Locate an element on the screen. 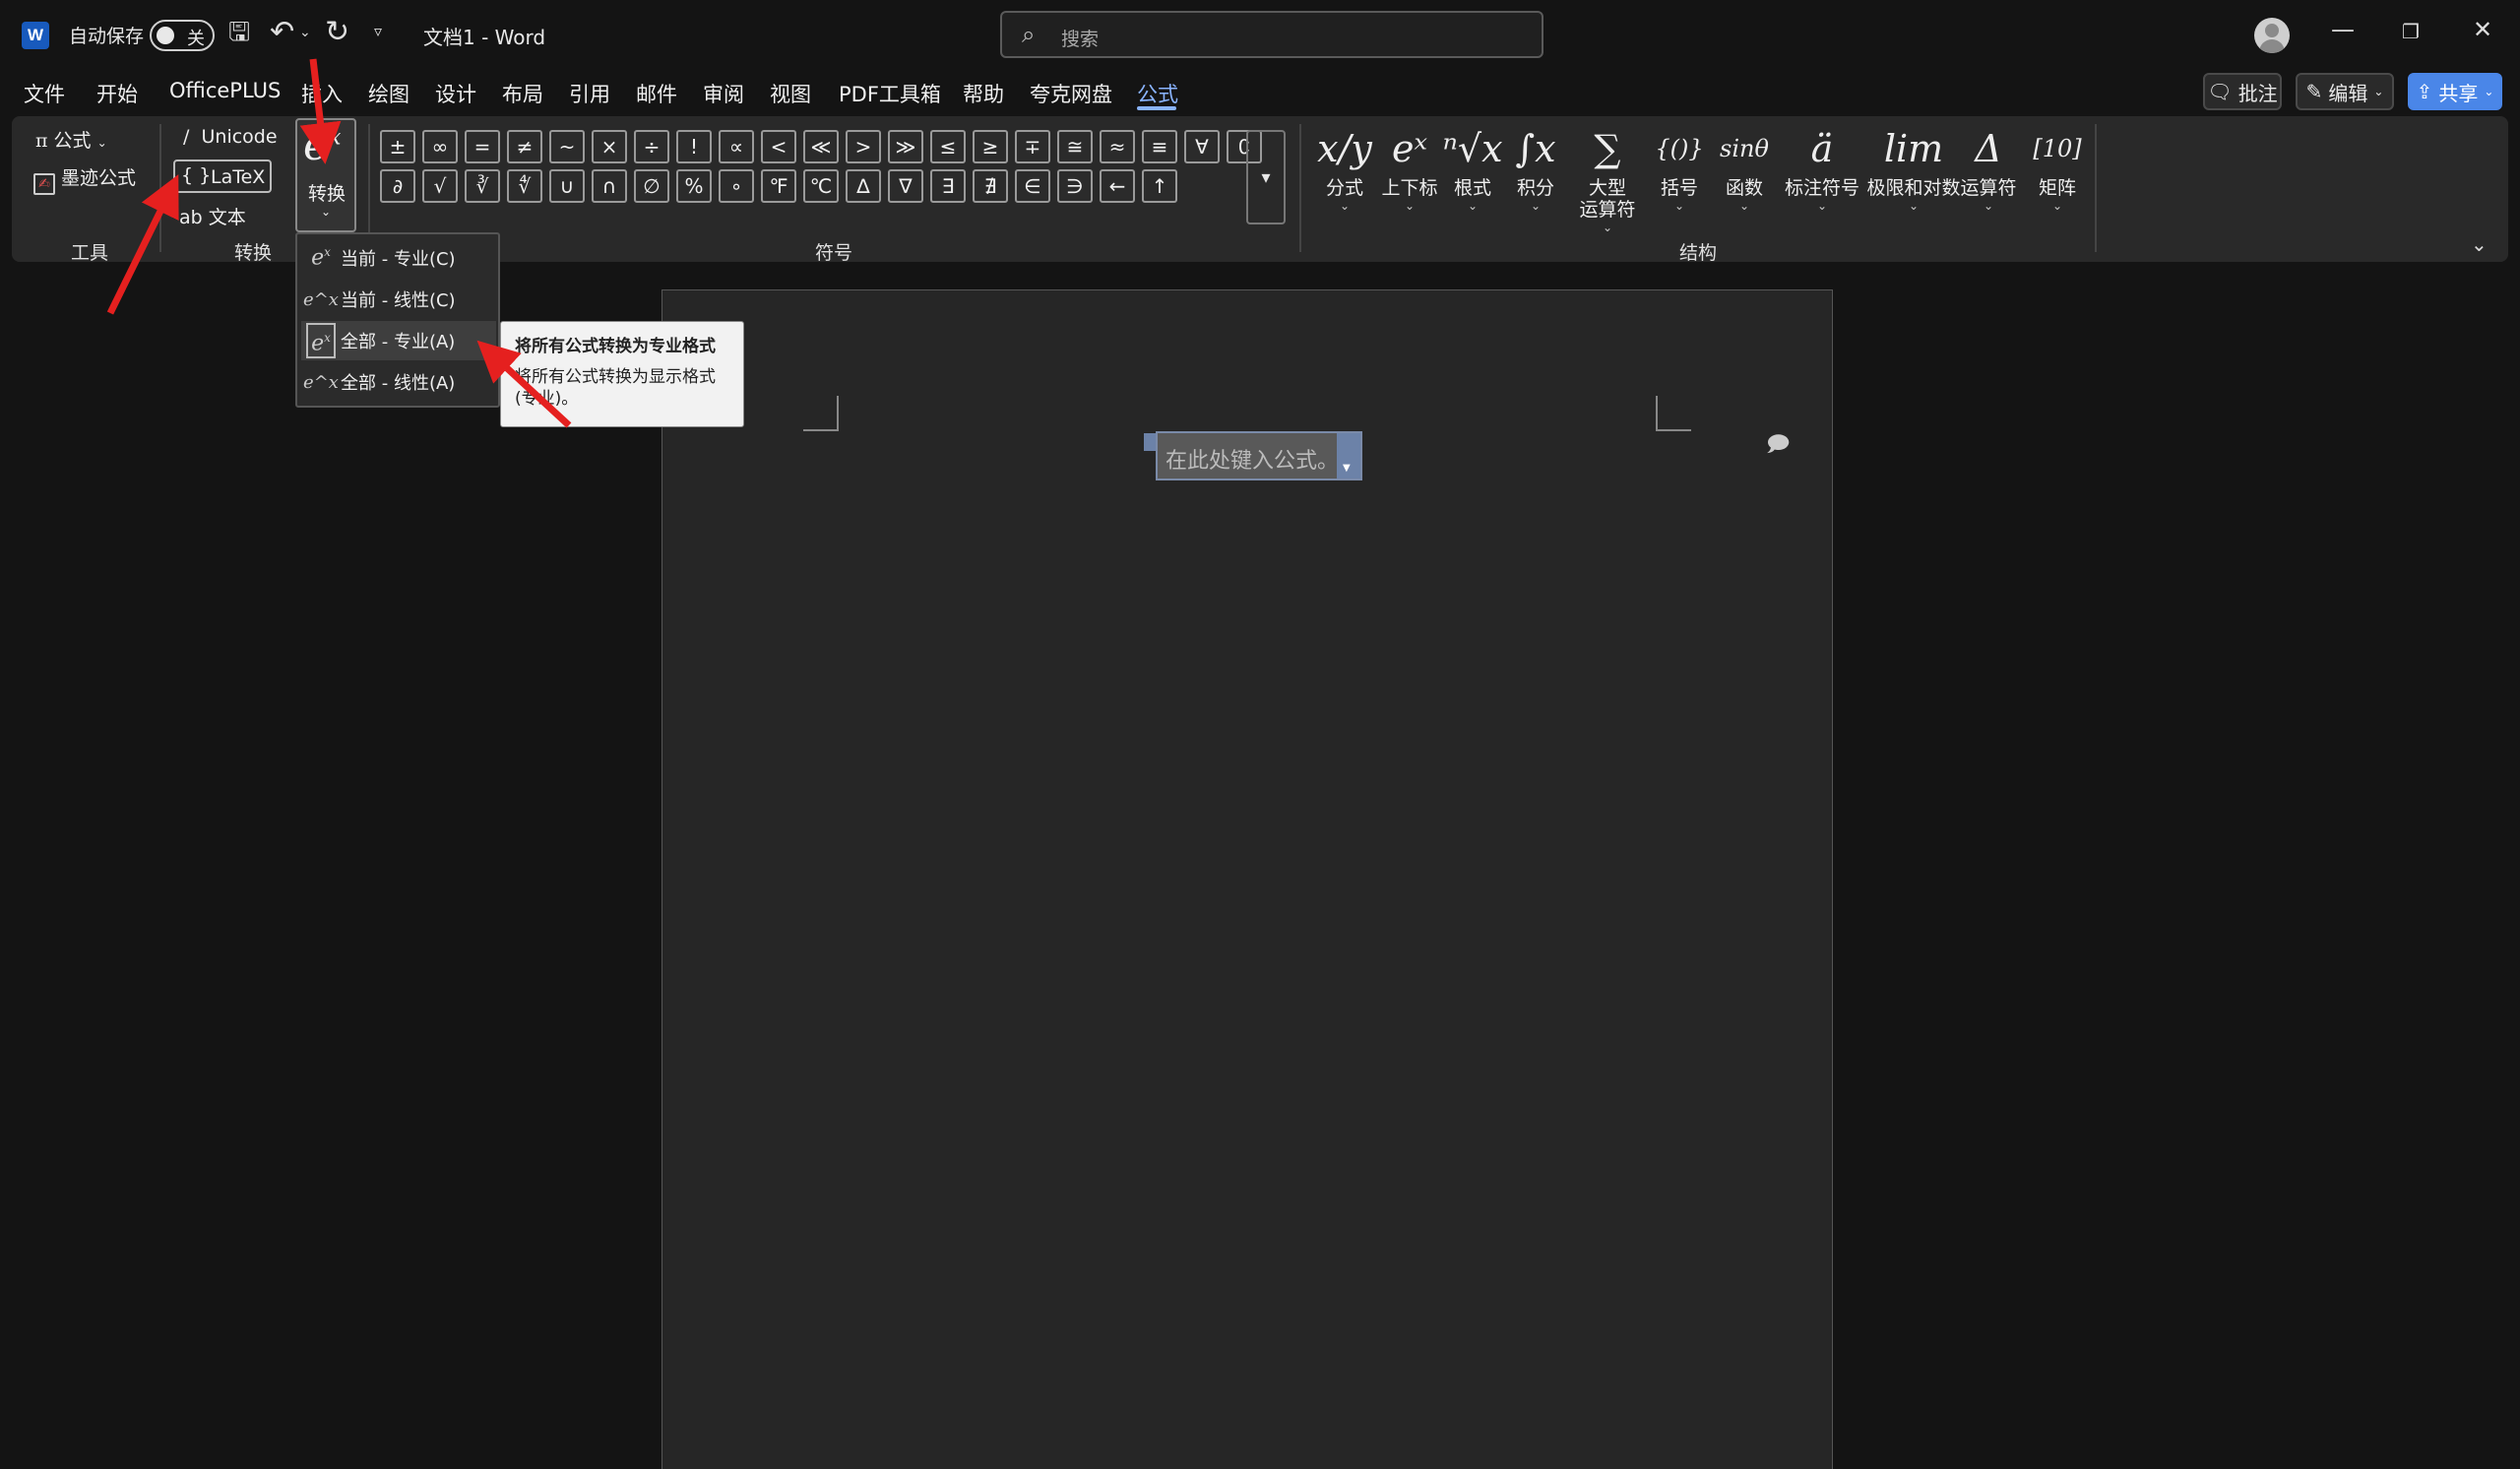 The height and width of the screenshot is (1469, 2520). fraction-button: x/y 分式 ⌄ is located at coordinates (1344, 166).